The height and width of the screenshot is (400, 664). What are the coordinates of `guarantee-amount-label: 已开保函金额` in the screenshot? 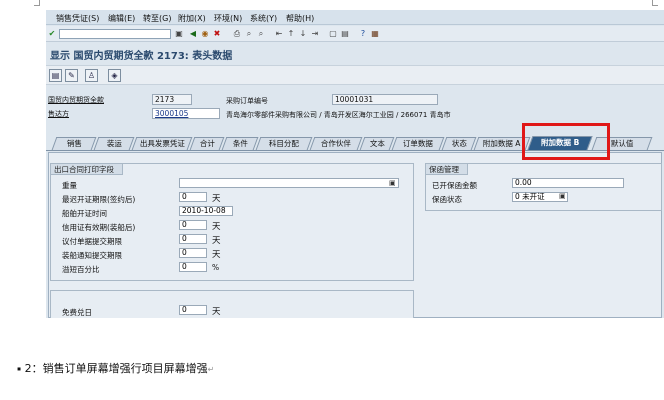 It's located at (454, 185).